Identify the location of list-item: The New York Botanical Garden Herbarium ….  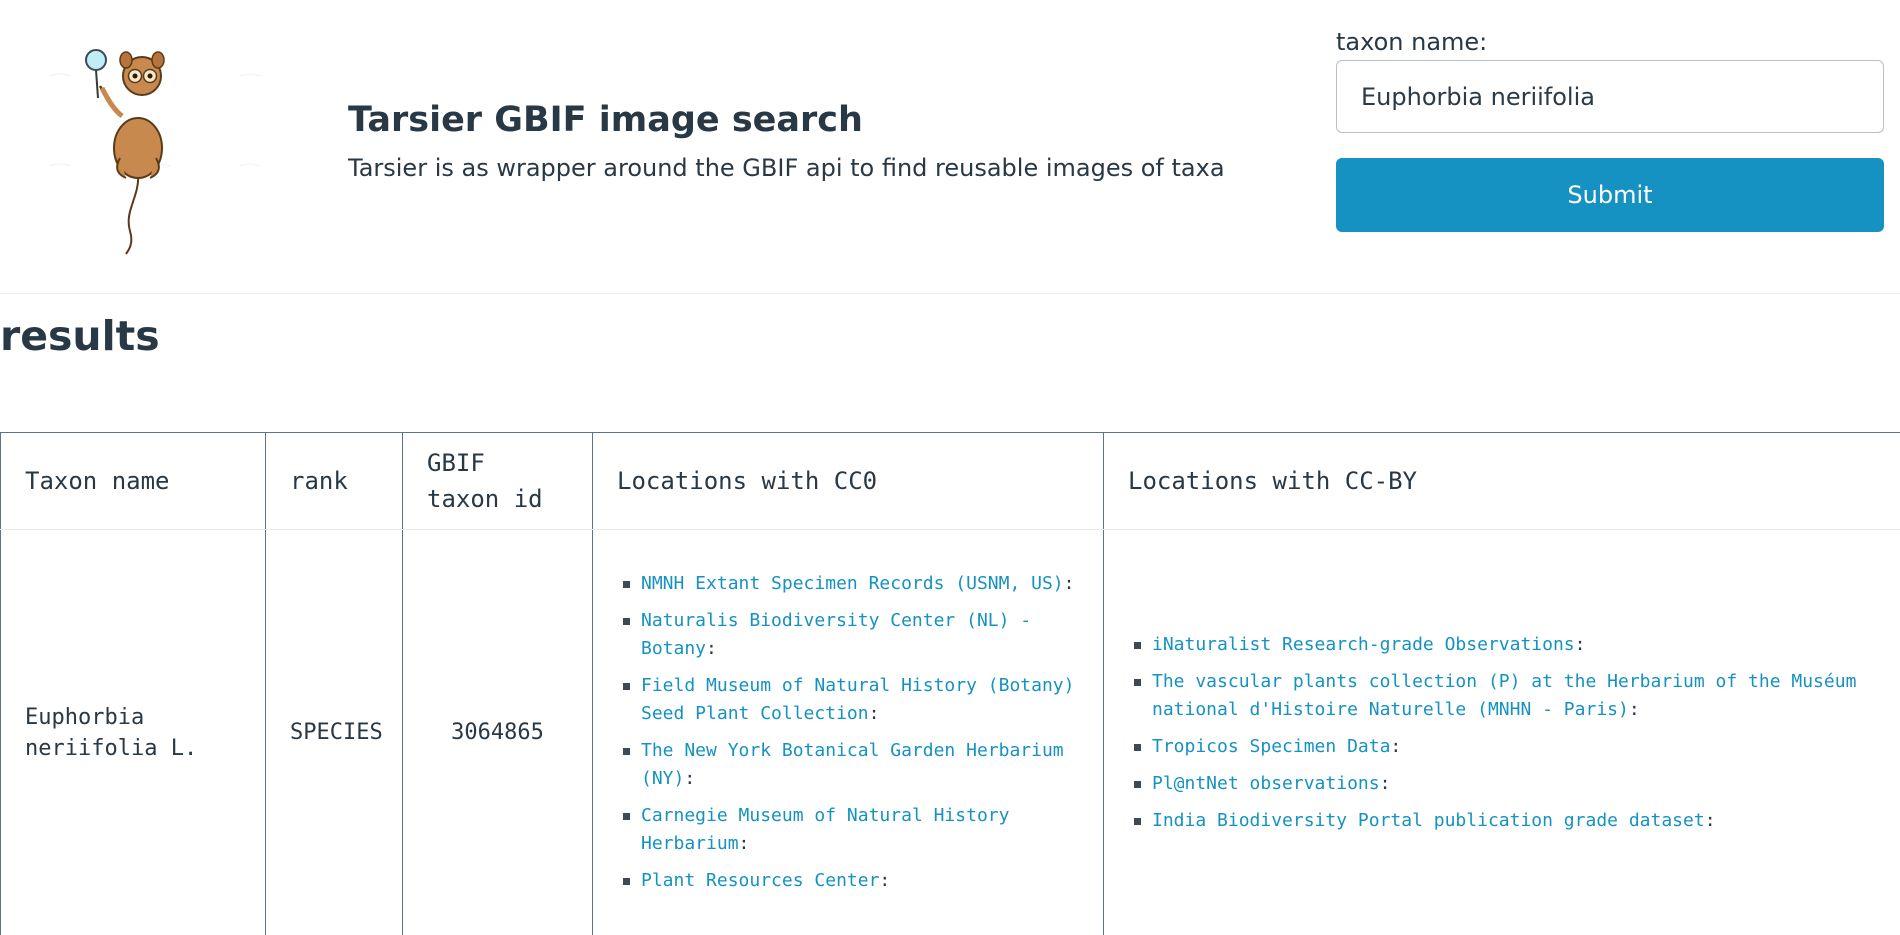
(848, 765).